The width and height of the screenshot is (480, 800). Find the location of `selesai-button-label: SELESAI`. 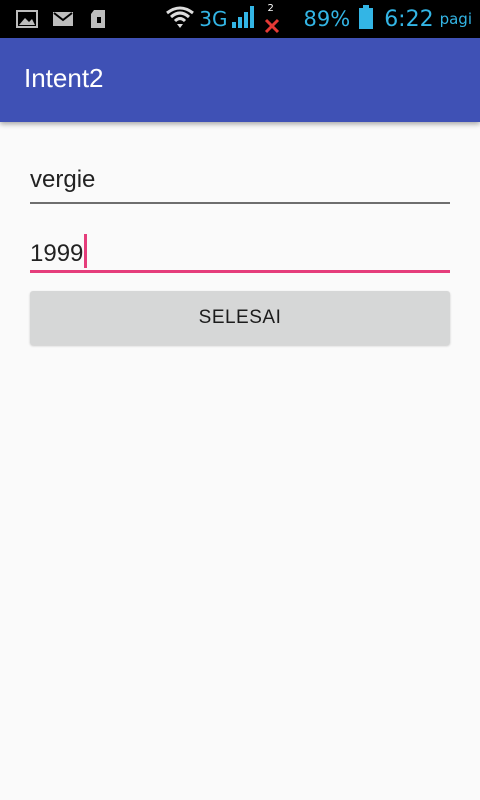

selesai-button-label: SELESAI is located at coordinates (240, 317).